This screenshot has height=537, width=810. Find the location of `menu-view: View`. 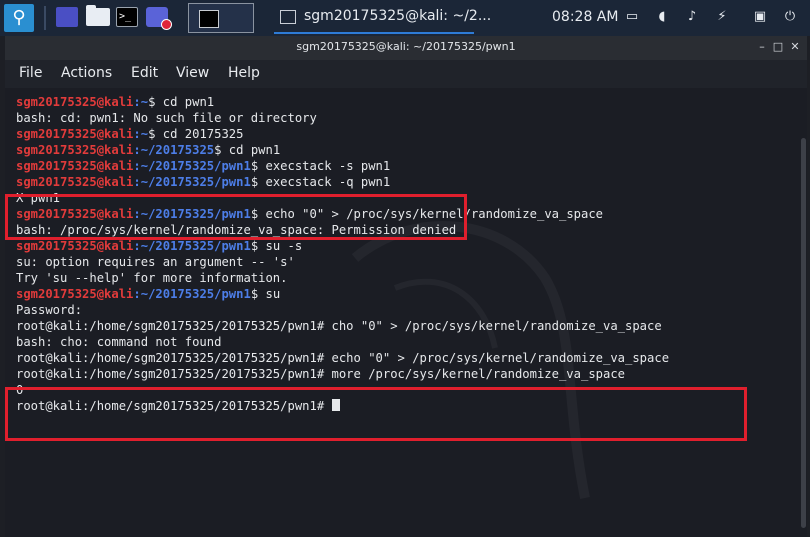

menu-view: View is located at coordinates (192, 73).